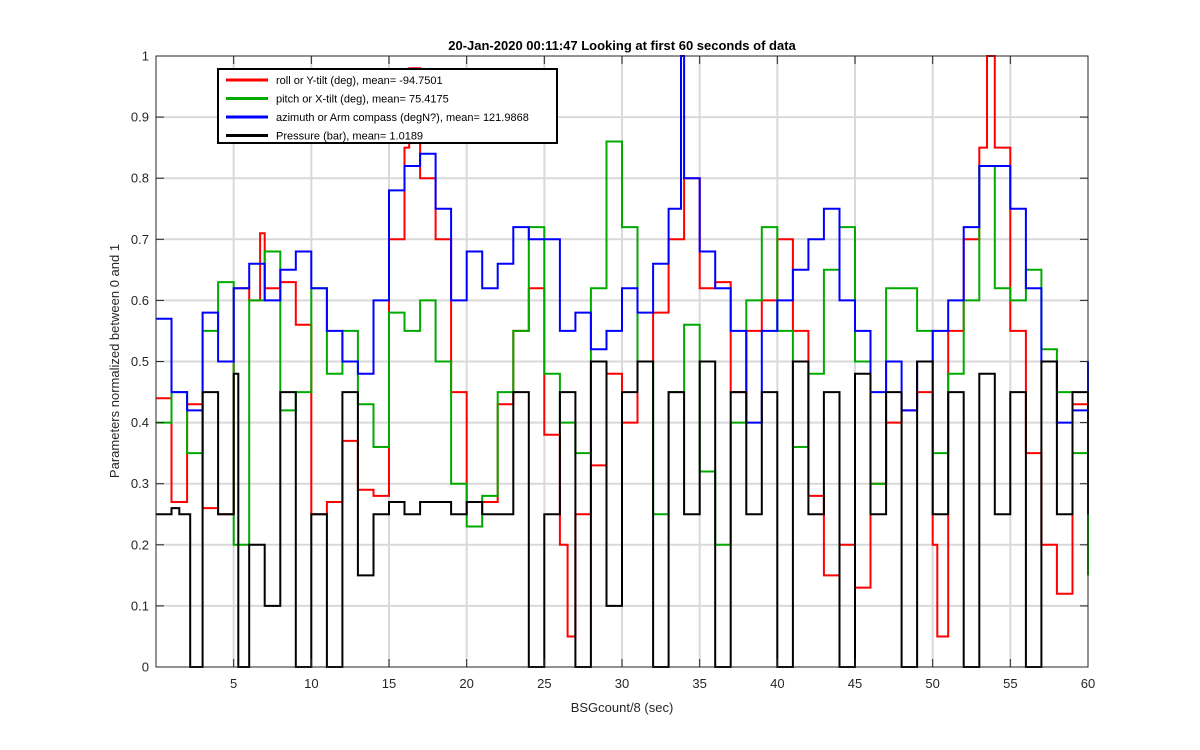 The height and width of the screenshot is (750, 1200). I want to click on x-tick-label: 35, so click(699, 683).